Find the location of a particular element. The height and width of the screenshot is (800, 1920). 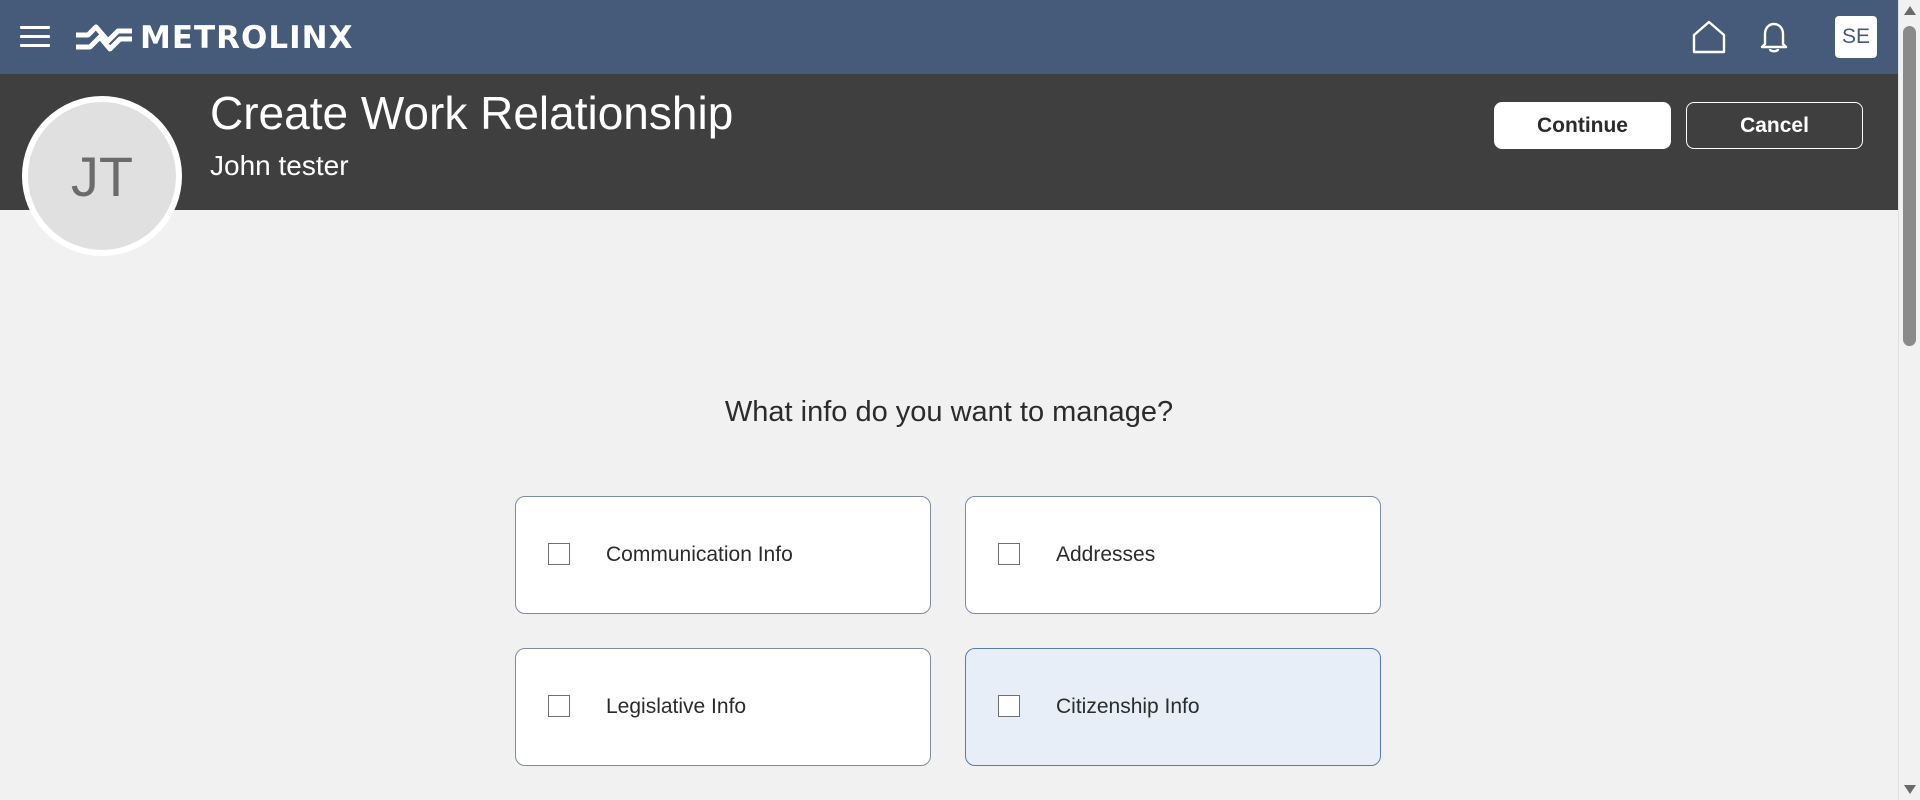

cancel-button: Cancel is located at coordinates (1774, 125).